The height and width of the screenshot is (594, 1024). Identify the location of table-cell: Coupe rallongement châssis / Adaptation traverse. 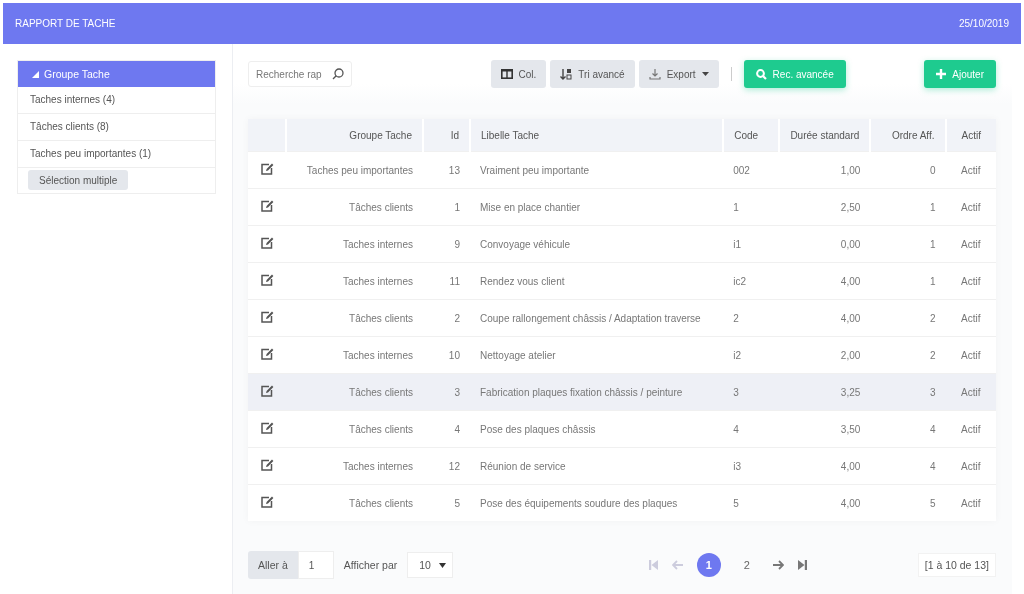
(597, 318).